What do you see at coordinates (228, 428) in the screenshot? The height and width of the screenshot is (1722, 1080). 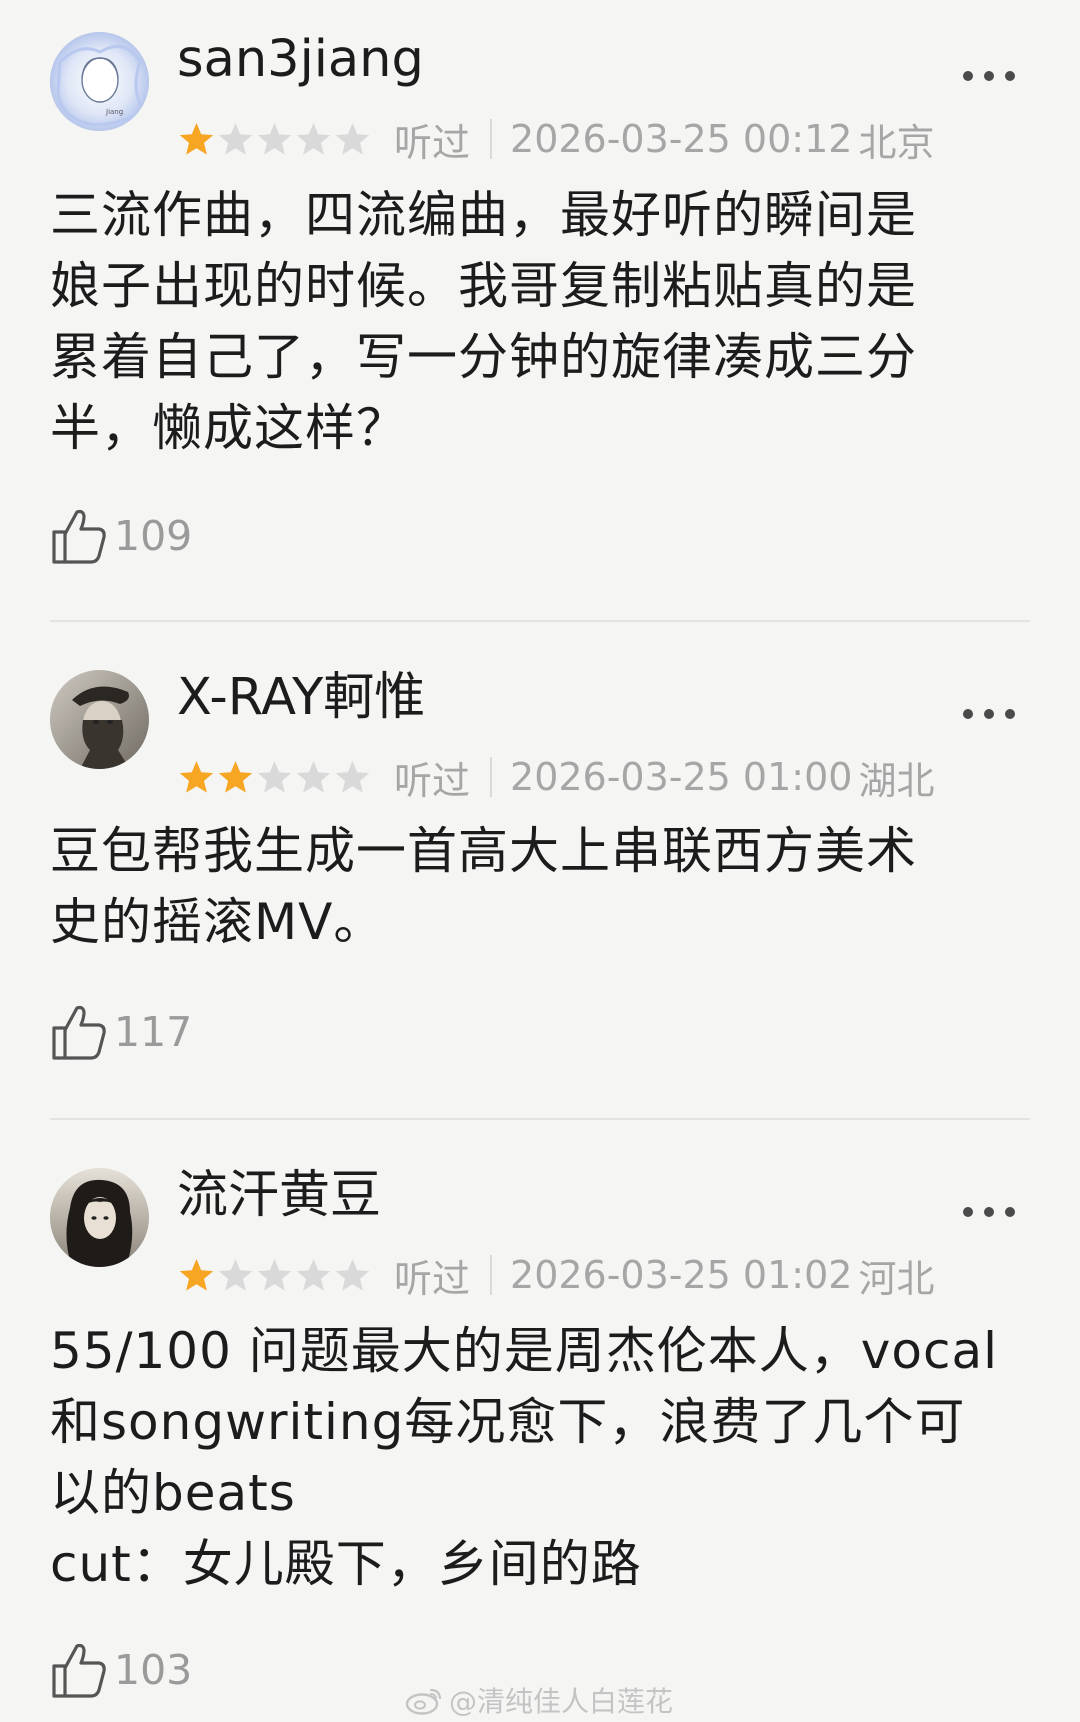 I see `content-line: 半，懒成这样？` at bounding box center [228, 428].